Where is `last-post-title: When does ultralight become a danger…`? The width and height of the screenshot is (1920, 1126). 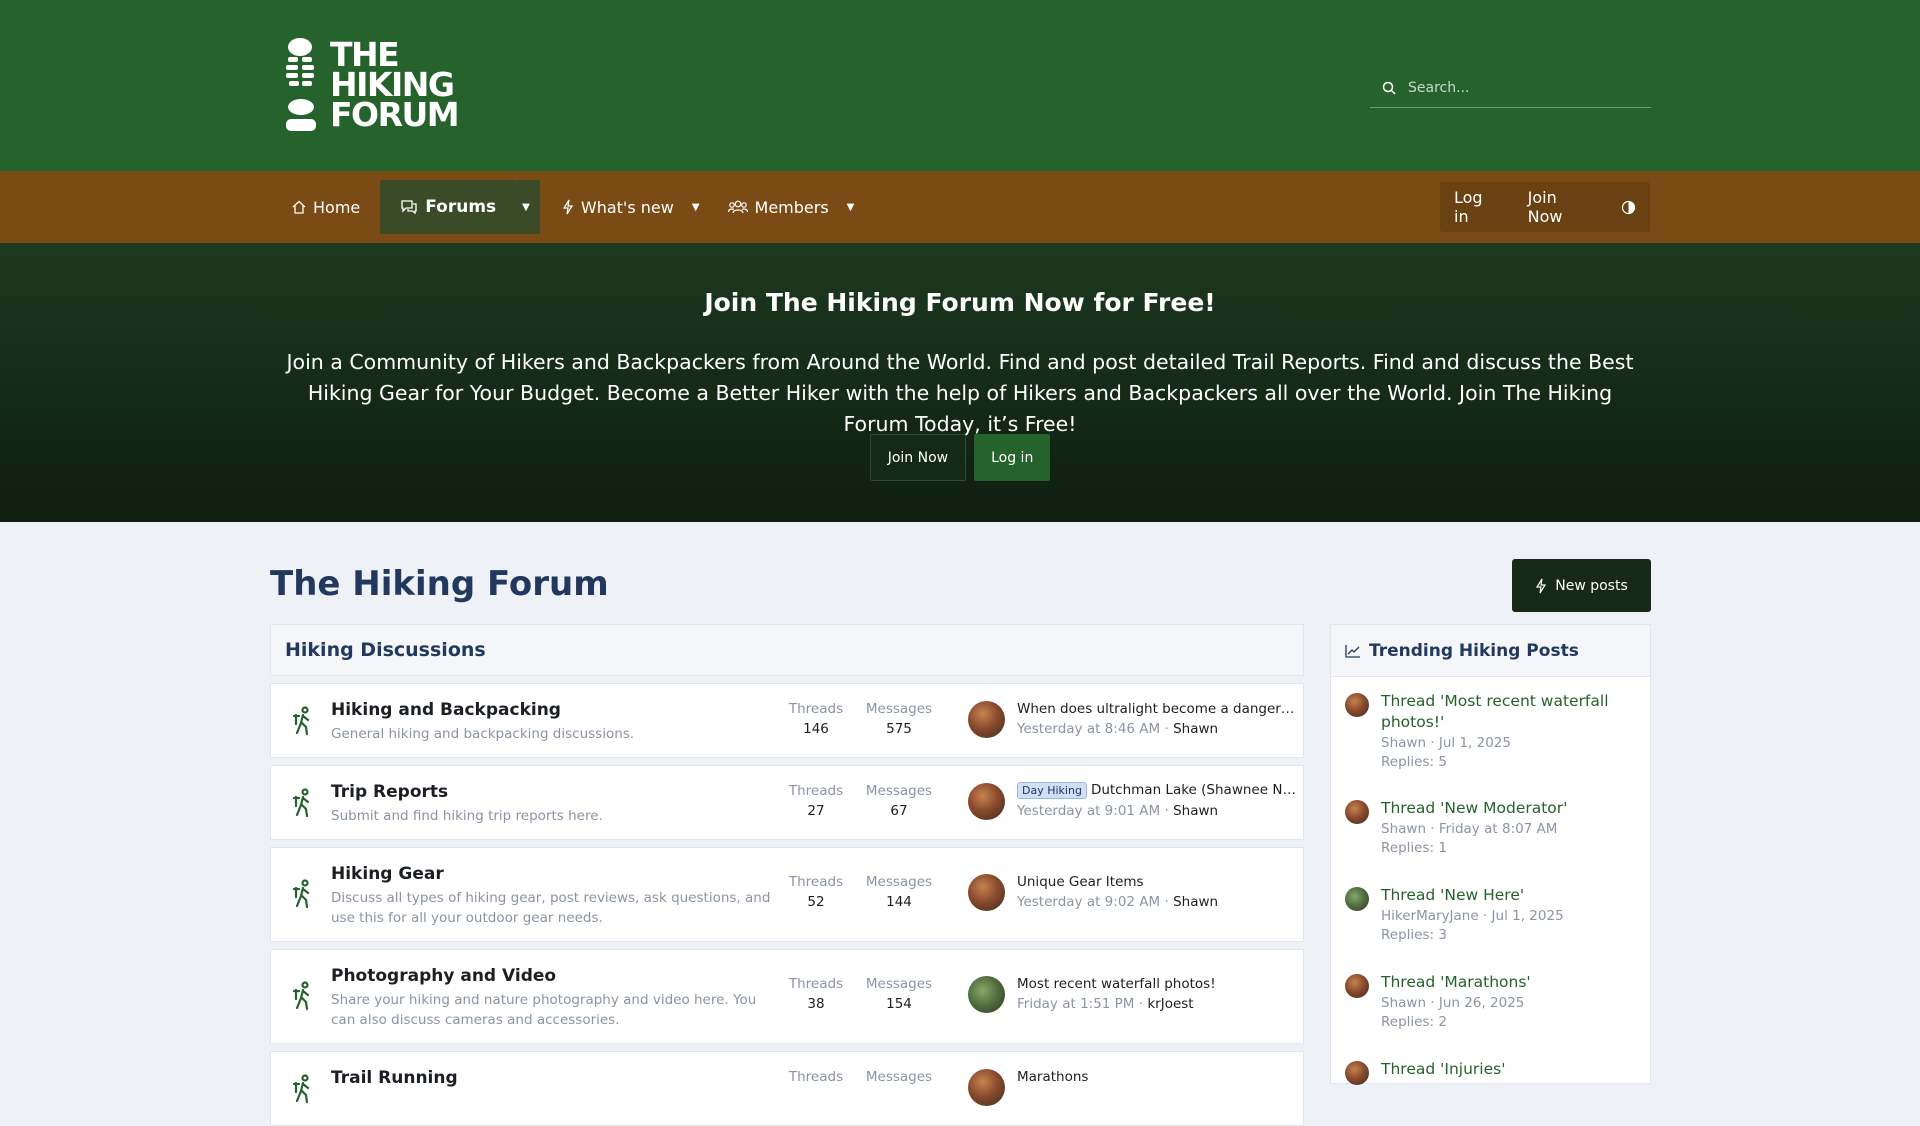 last-post-title: When does ultralight become a danger… is located at coordinates (1157, 709).